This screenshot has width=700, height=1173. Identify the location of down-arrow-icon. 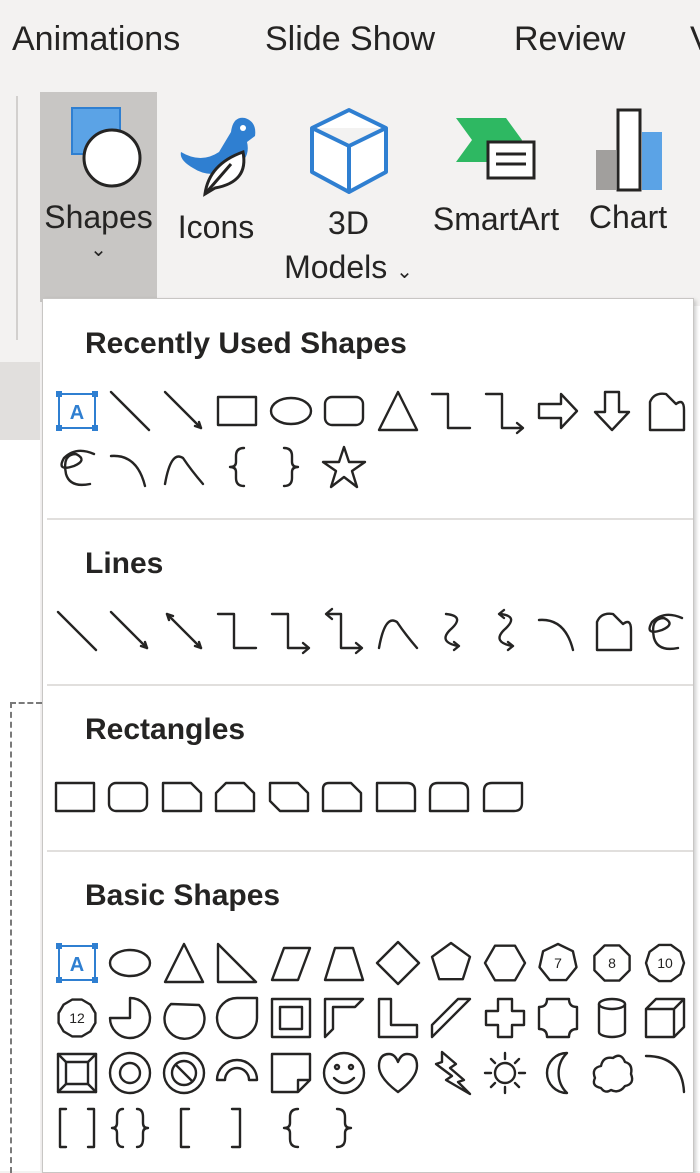
(611, 411).